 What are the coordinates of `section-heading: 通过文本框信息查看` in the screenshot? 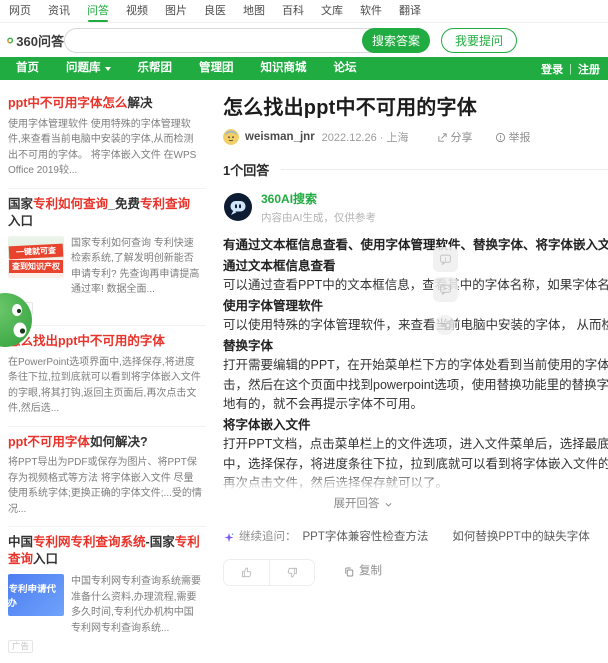 It's located at (415, 267).